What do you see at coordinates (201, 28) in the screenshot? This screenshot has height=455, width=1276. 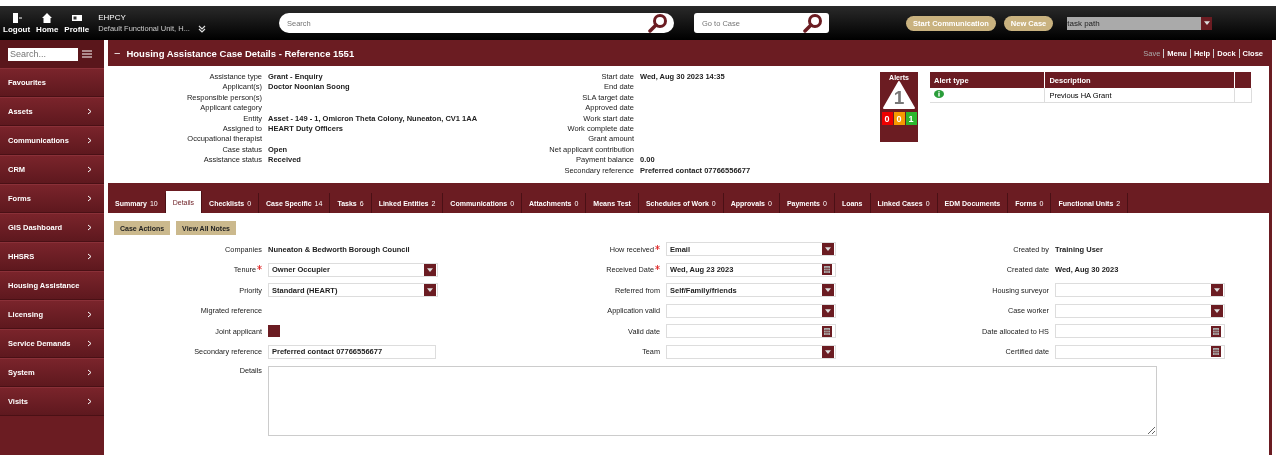 I see `double-chevron-icon` at bounding box center [201, 28].